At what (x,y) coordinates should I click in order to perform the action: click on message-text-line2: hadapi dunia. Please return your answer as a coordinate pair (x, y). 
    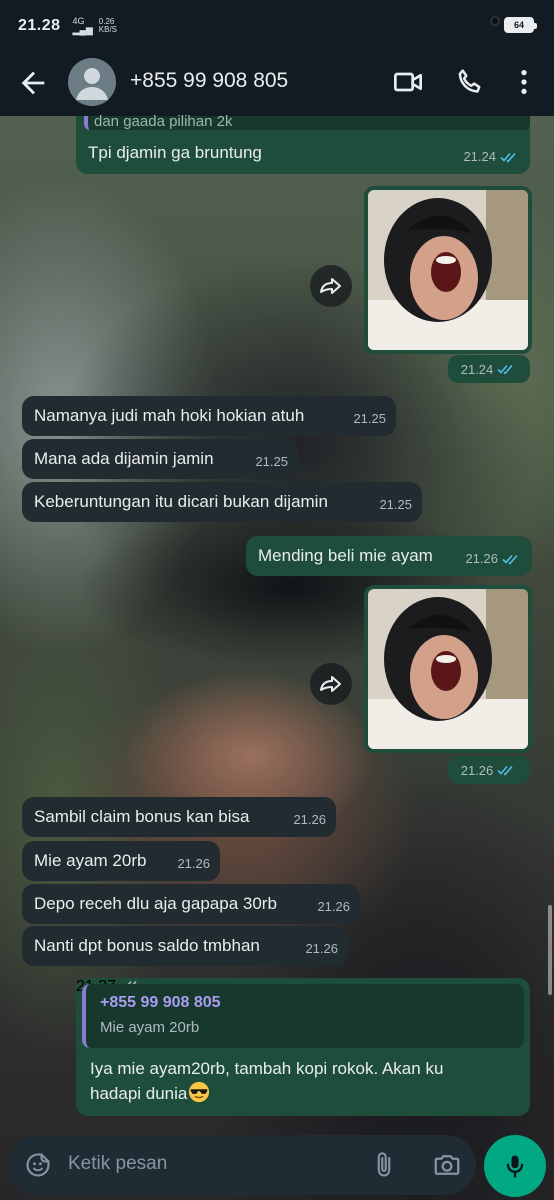
    Looking at the image, I should click on (139, 1093).